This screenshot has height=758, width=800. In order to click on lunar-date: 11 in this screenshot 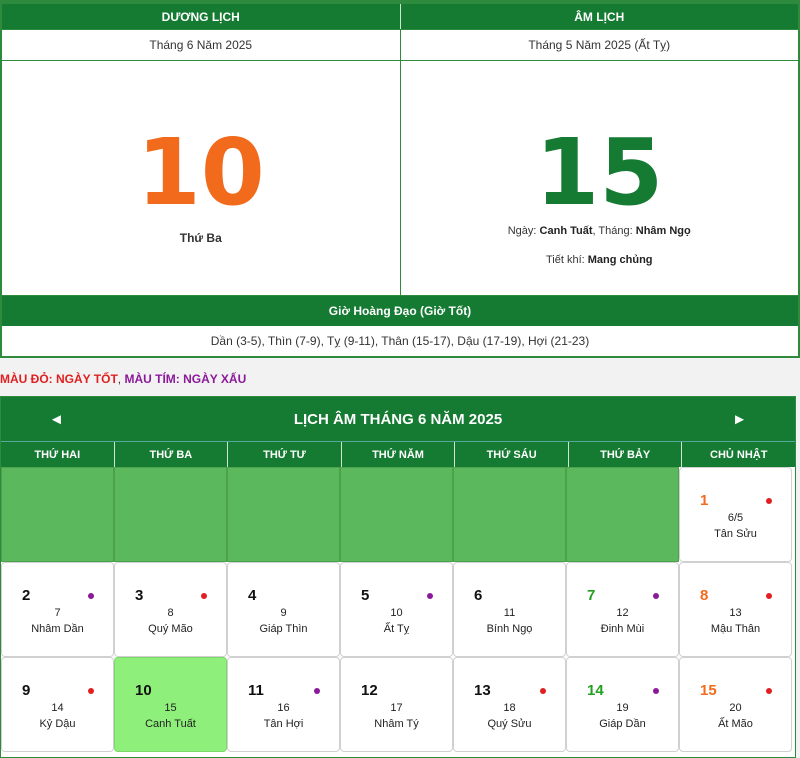, I will do `click(509, 613)`.